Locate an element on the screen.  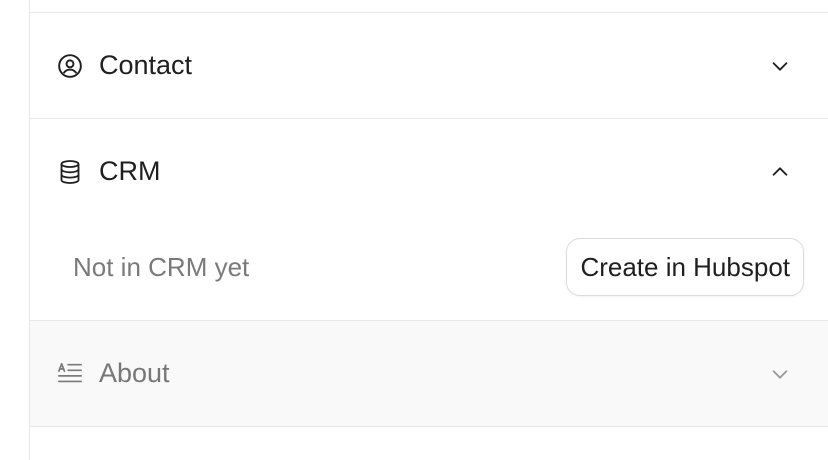
database-icon is located at coordinates (70, 172).